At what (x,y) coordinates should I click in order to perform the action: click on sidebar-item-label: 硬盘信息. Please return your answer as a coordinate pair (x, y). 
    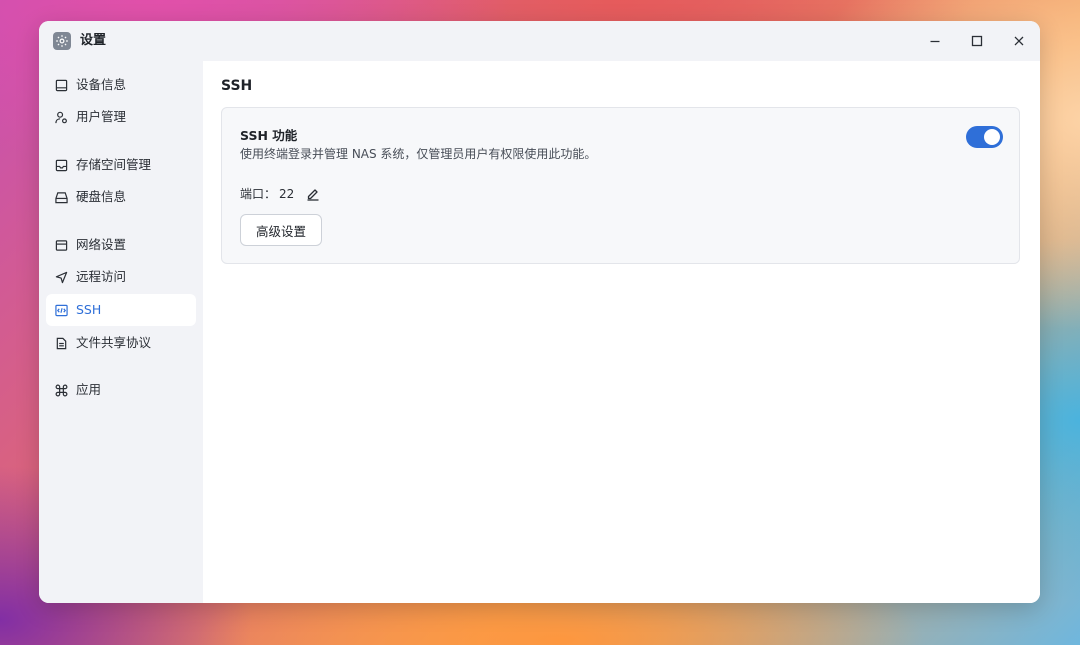
    Looking at the image, I should click on (101, 196).